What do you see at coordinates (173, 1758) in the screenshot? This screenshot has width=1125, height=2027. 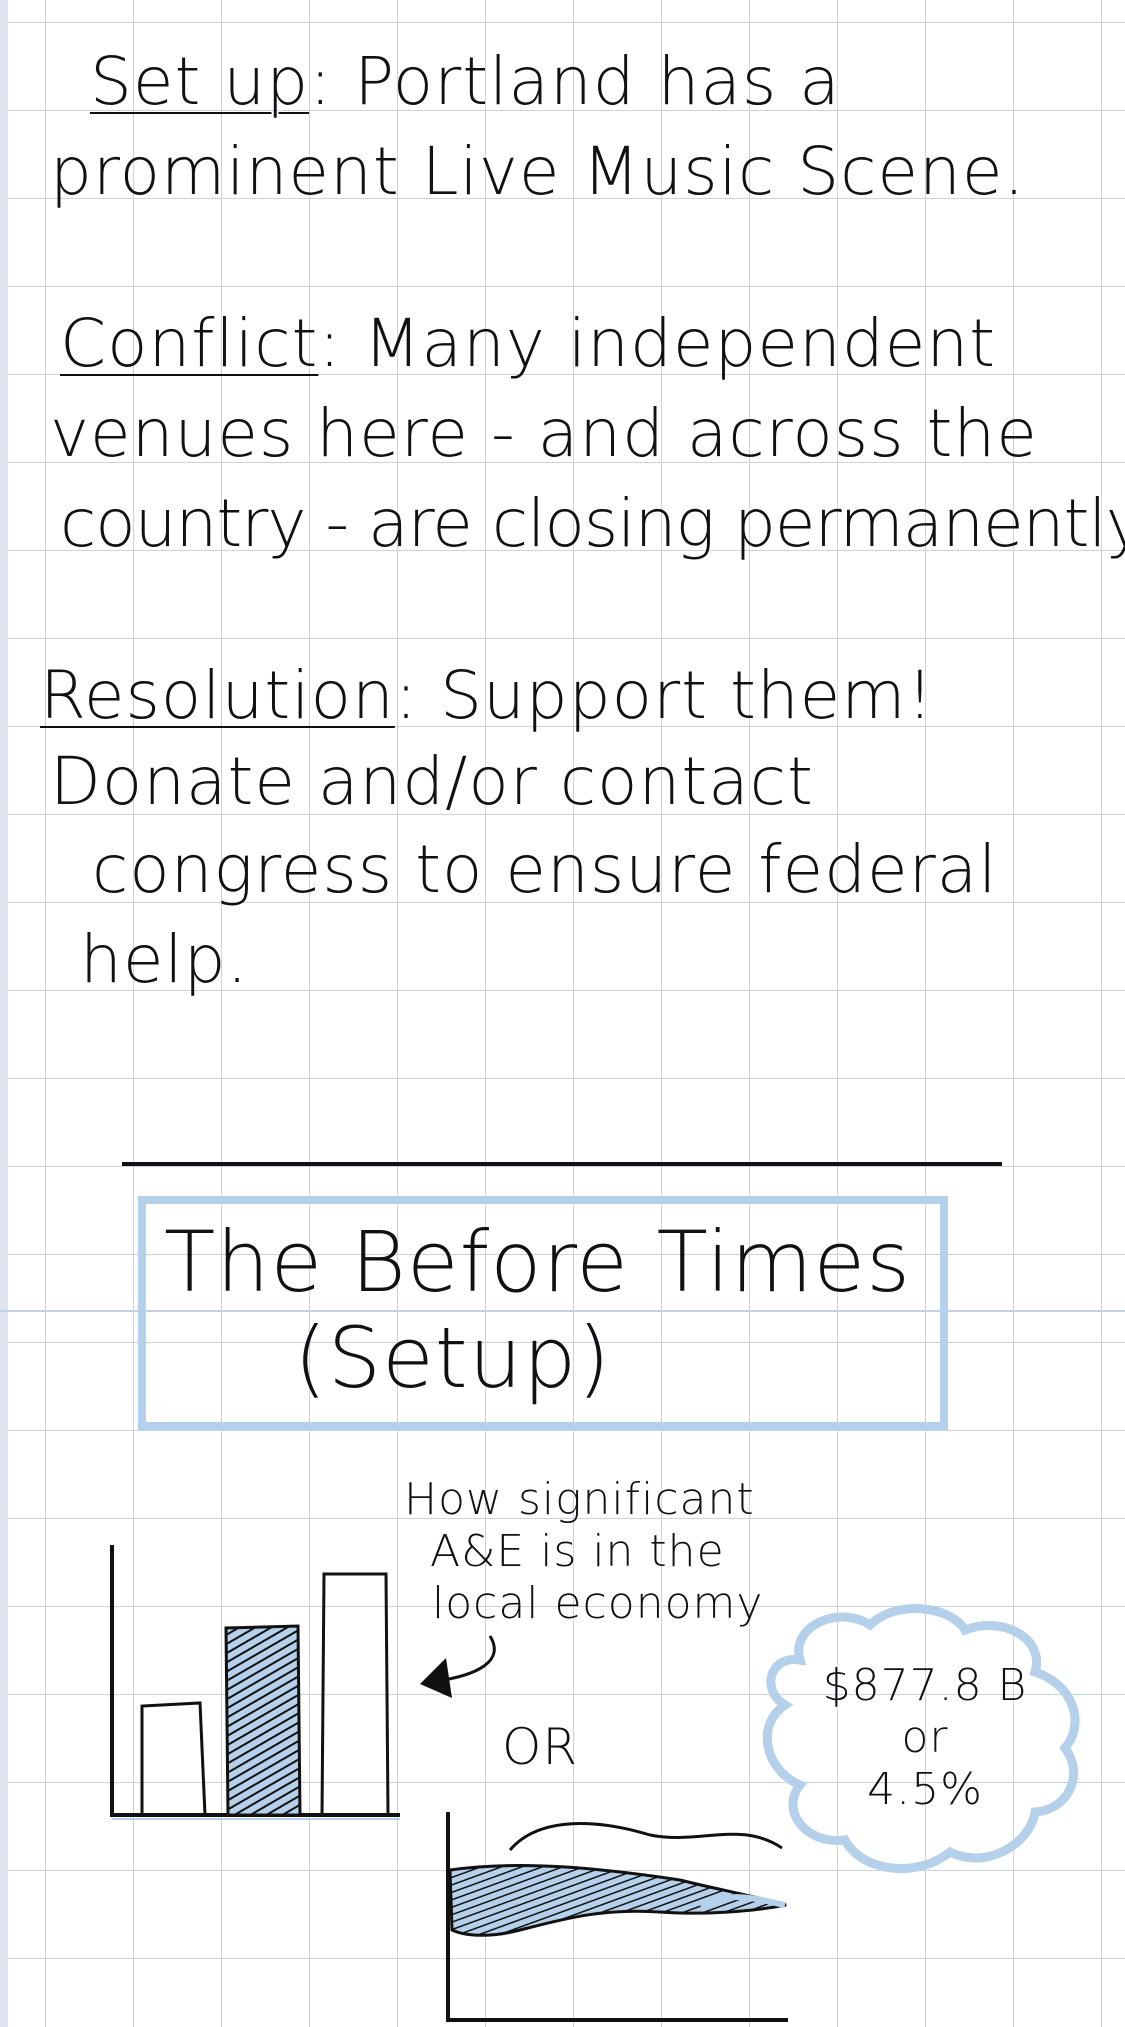 I see `bar-short` at bounding box center [173, 1758].